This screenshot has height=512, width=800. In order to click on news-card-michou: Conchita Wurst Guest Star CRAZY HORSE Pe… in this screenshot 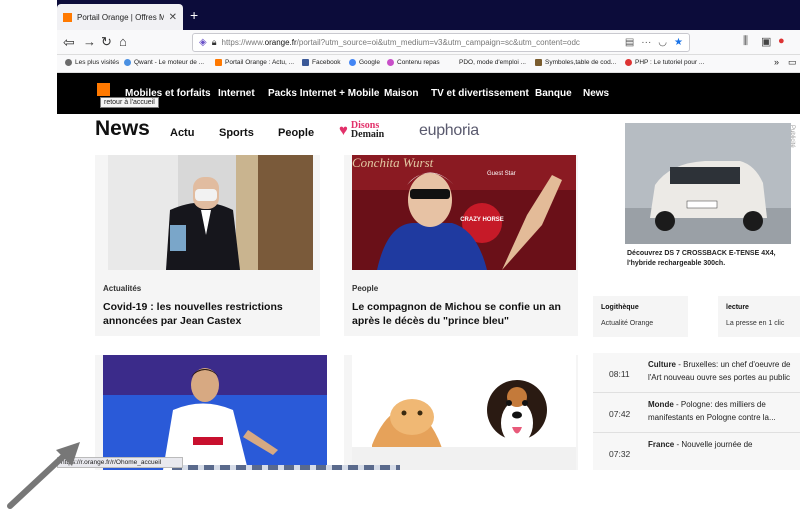, I will do `click(461, 245)`.